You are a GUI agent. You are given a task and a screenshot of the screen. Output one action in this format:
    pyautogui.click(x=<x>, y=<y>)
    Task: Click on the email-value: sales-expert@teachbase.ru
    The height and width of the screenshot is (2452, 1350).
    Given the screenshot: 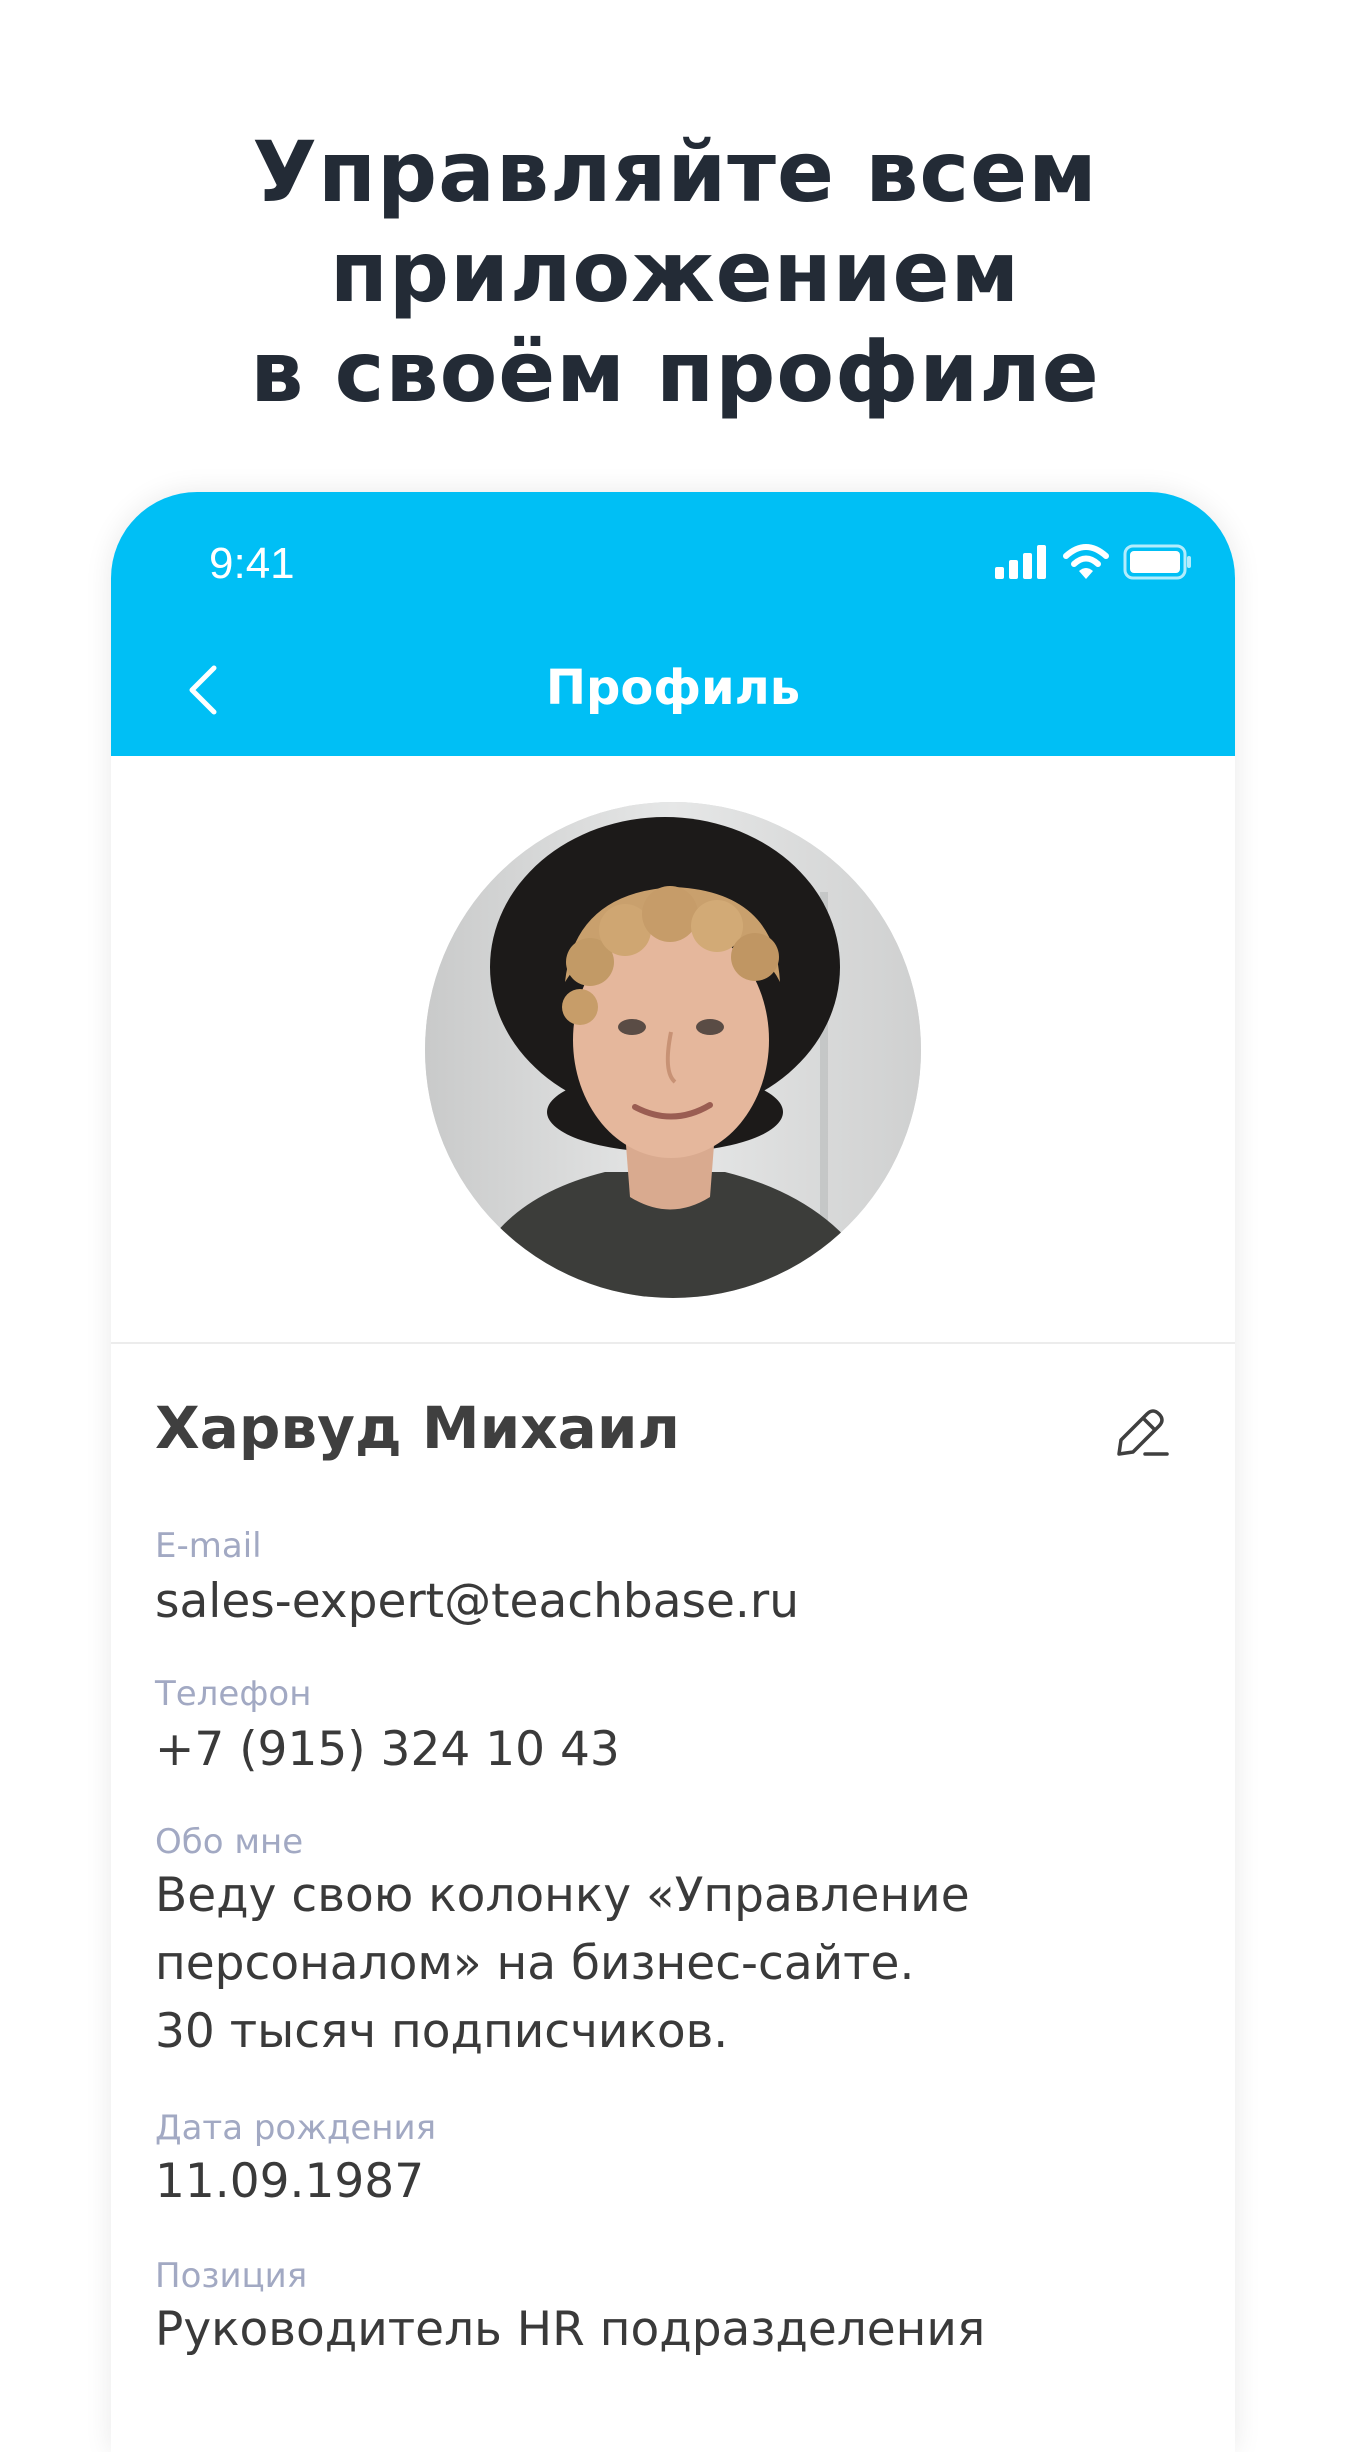 What is the action you would take?
    pyautogui.click(x=477, y=1601)
    